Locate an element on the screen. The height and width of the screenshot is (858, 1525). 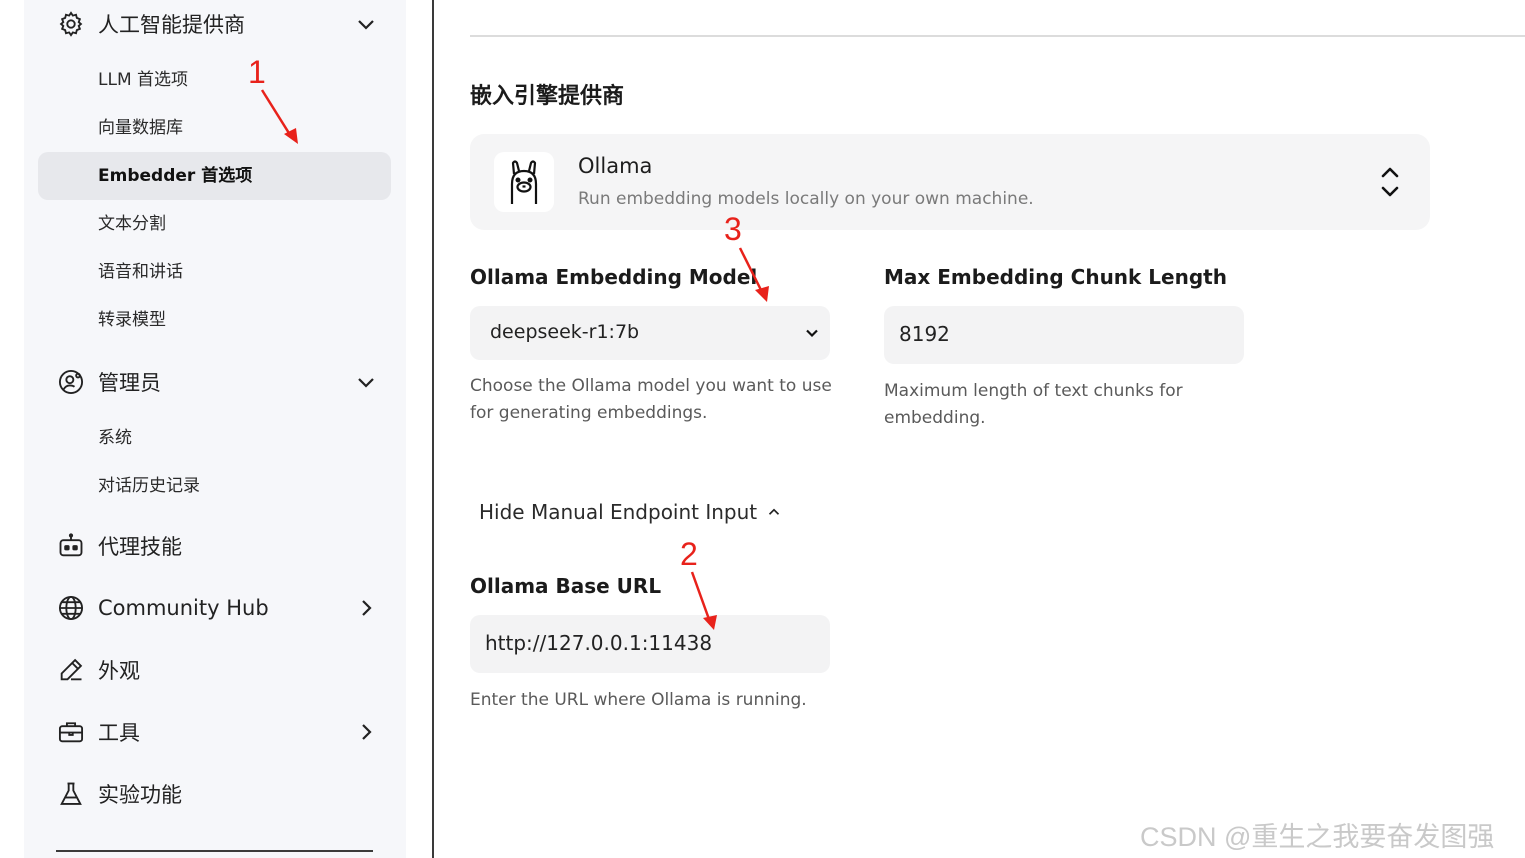
sidebar-item-transcription-model: 转录模型 is located at coordinates (132, 320).